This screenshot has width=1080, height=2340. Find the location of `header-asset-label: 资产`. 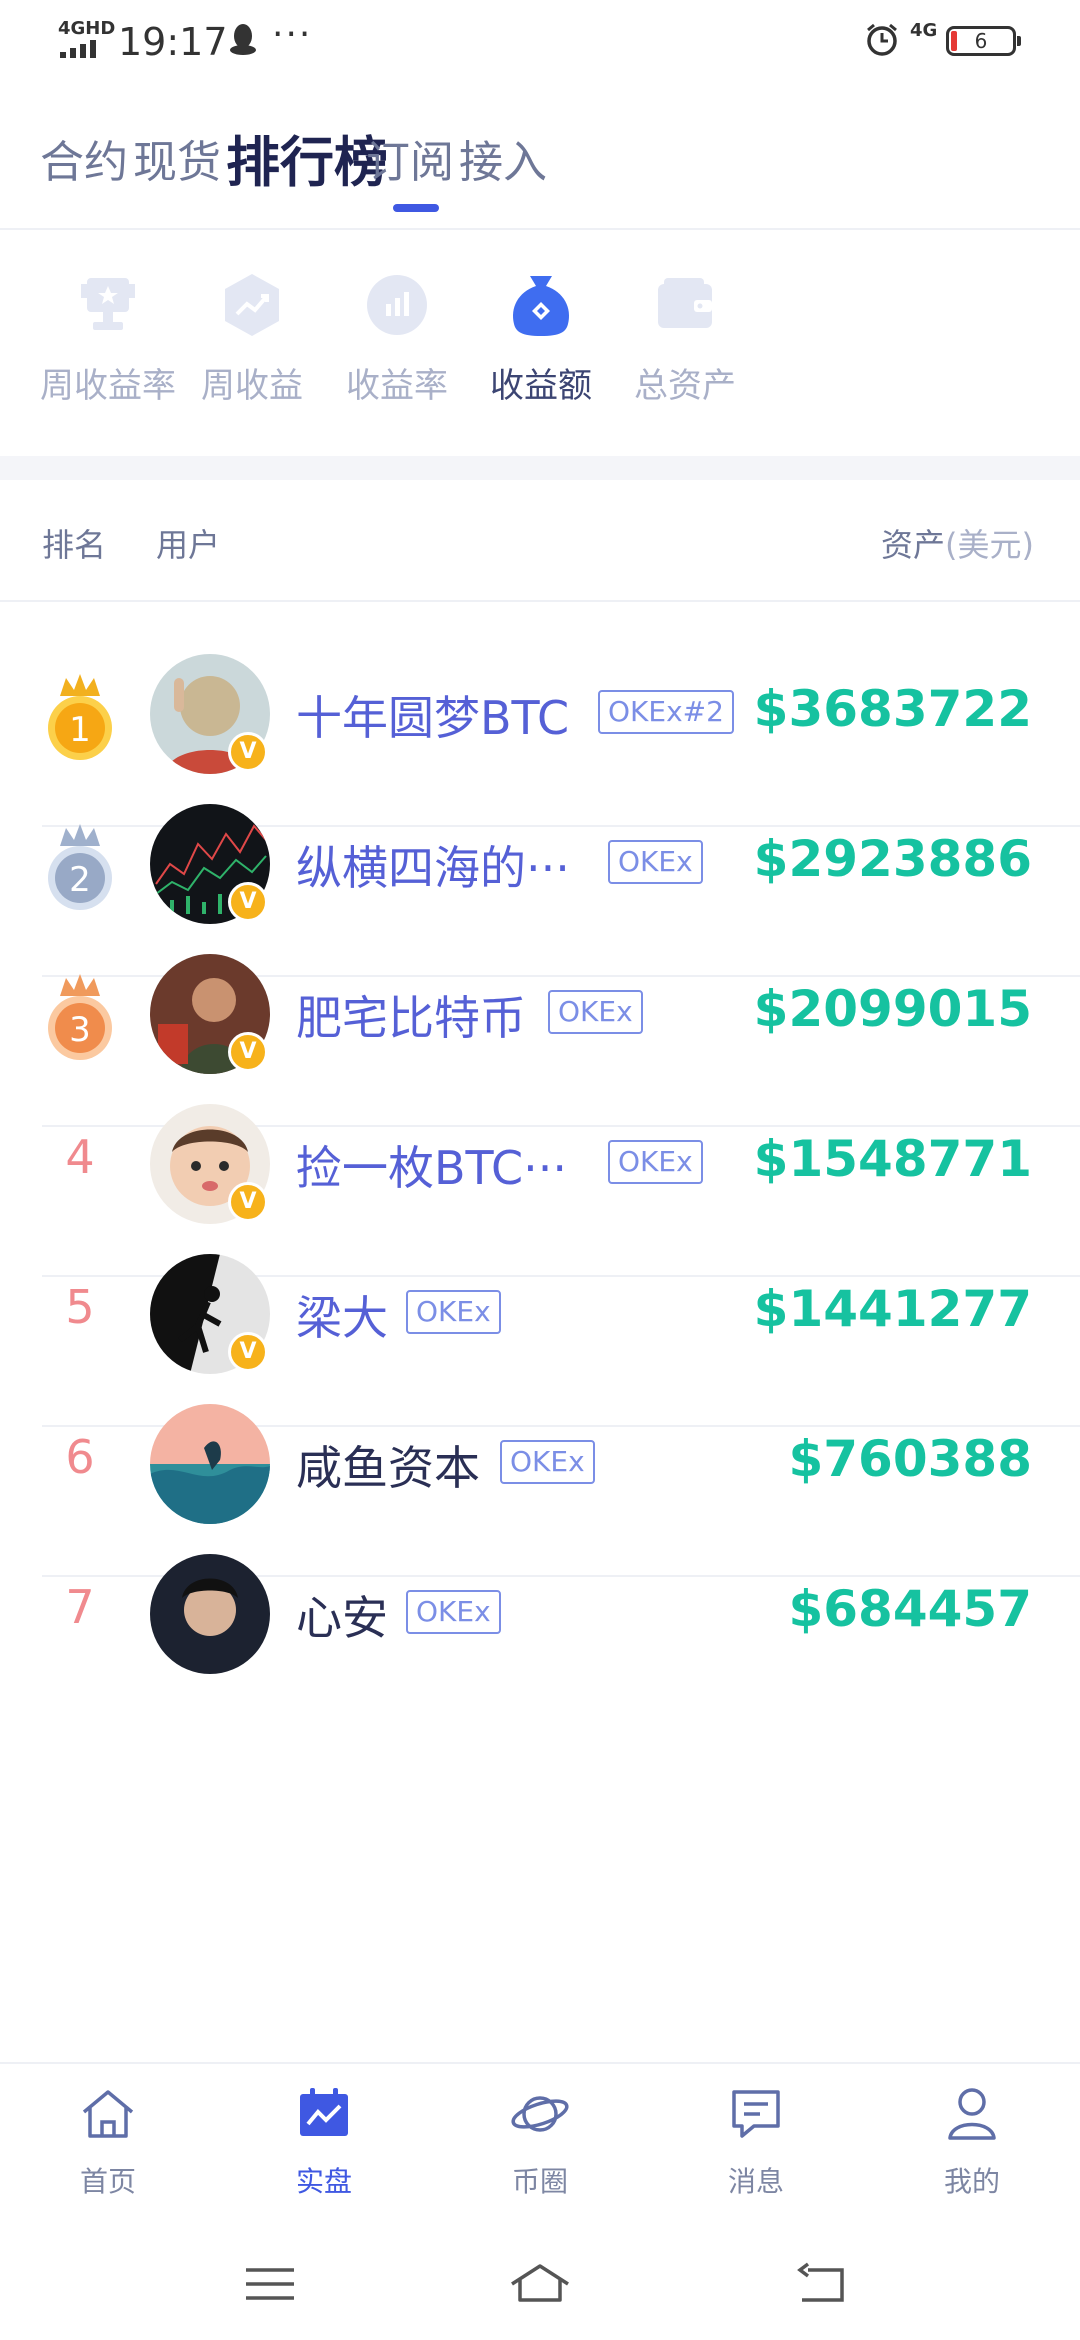

header-asset-label: 资产 is located at coordinates (913, 545).